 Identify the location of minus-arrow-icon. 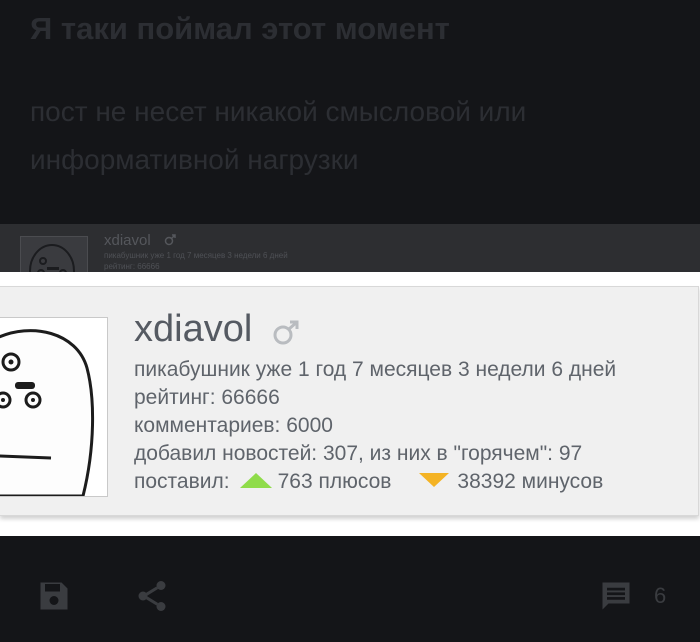
(434, 480).